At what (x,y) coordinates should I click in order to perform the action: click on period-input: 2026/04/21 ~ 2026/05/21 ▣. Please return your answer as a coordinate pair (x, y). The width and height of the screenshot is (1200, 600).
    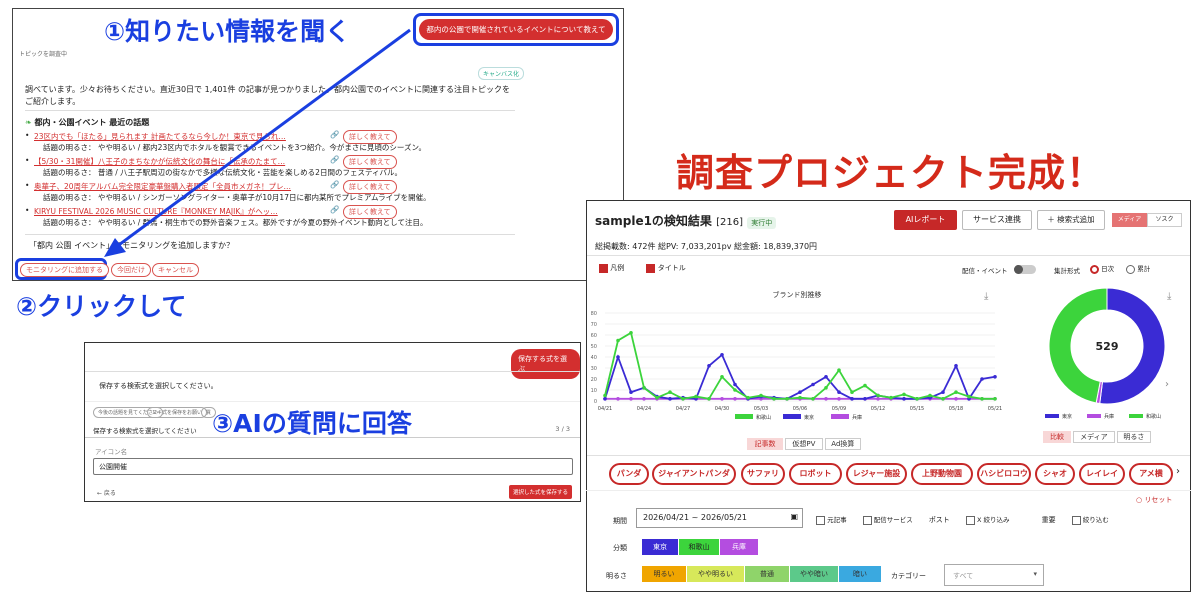
    Looking at the image, I should click on (719, 518).